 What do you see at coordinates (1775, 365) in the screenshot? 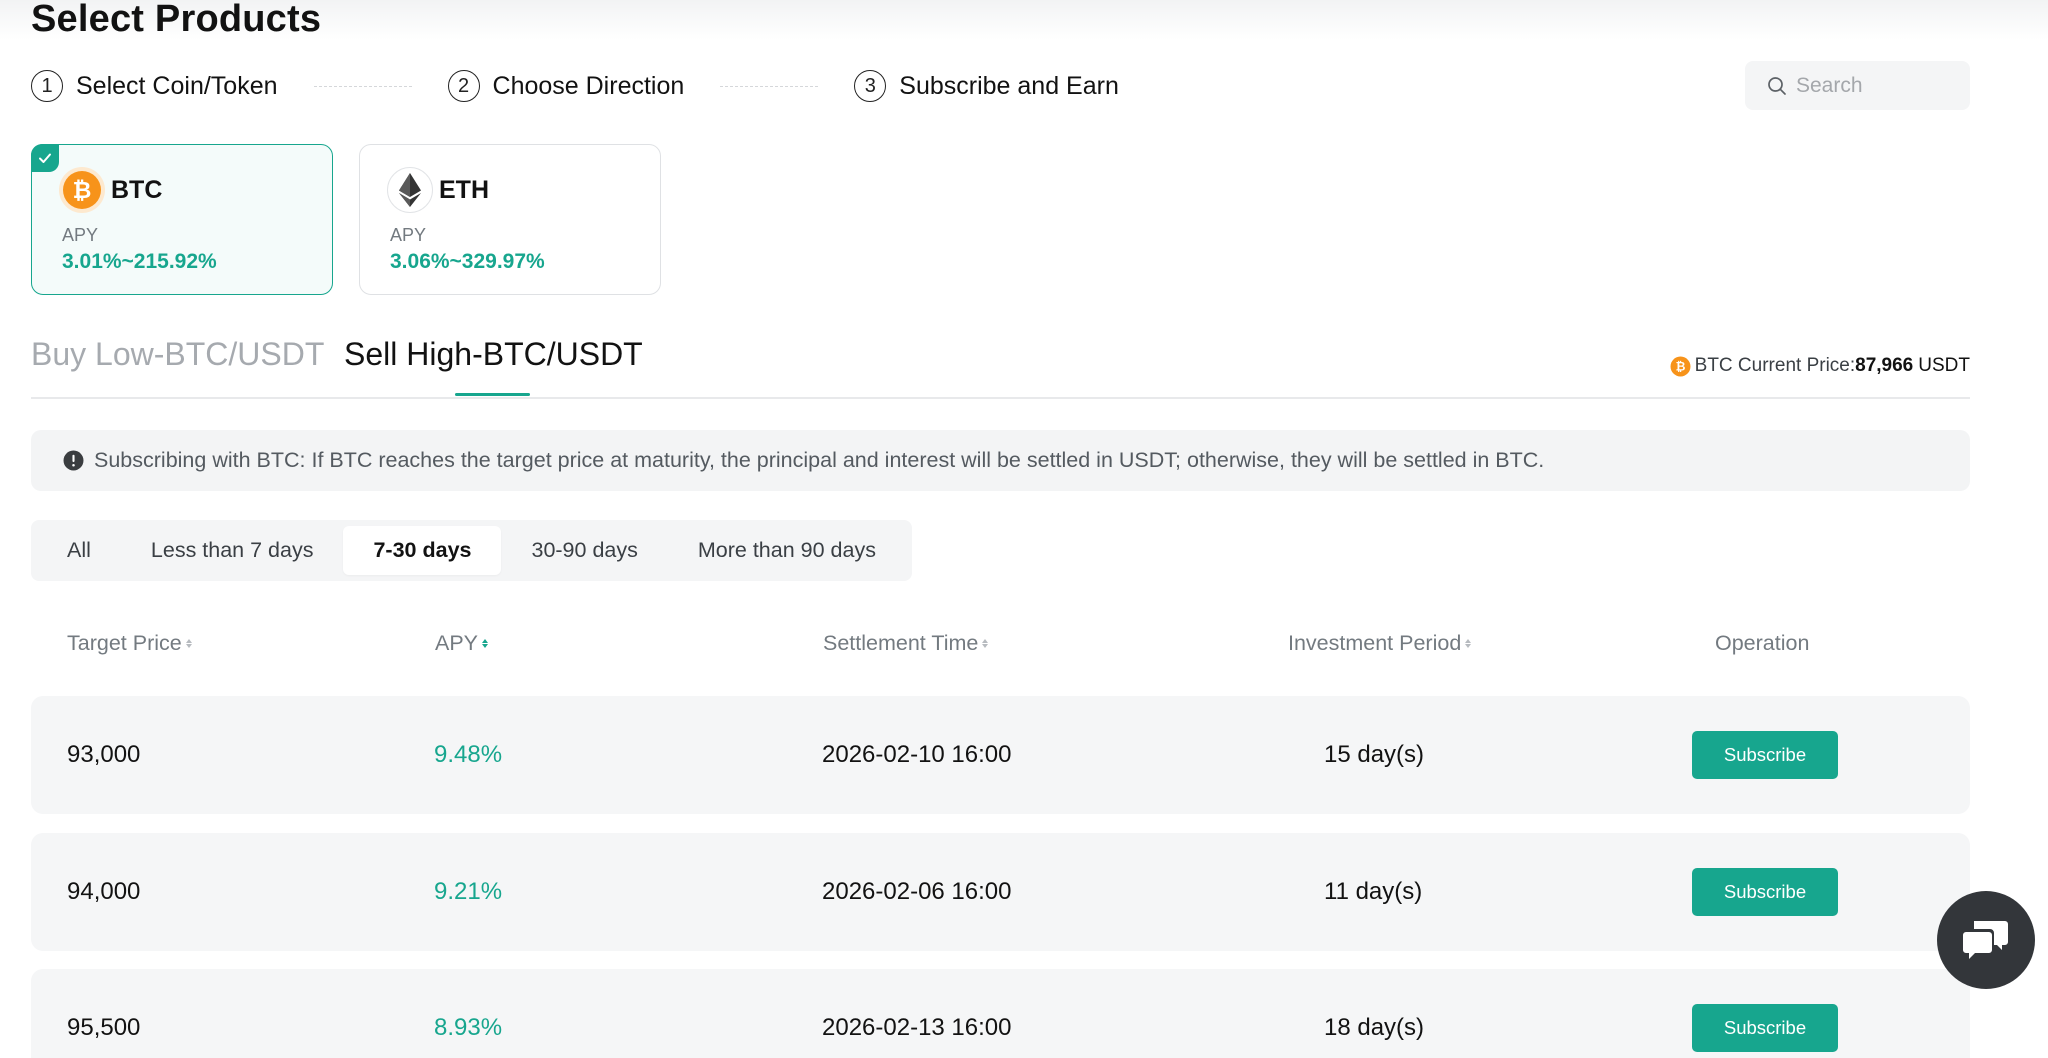
I see `price-label: BTC Current Price:` at bounding box center [1775, 365].